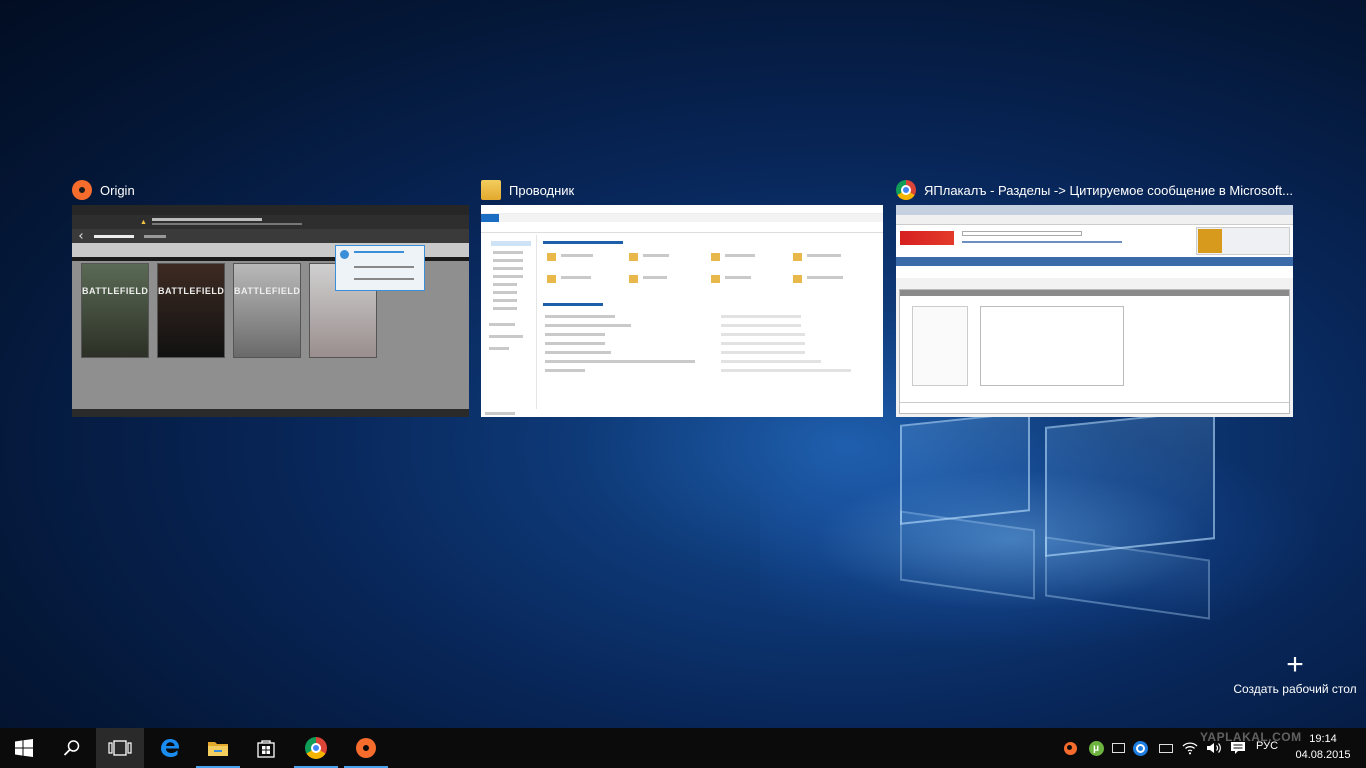  Describe the element at coordinates (683, 748) in the screenshot. I see `taskbar: μ РУС 19:14 04.08.2015` at that location.